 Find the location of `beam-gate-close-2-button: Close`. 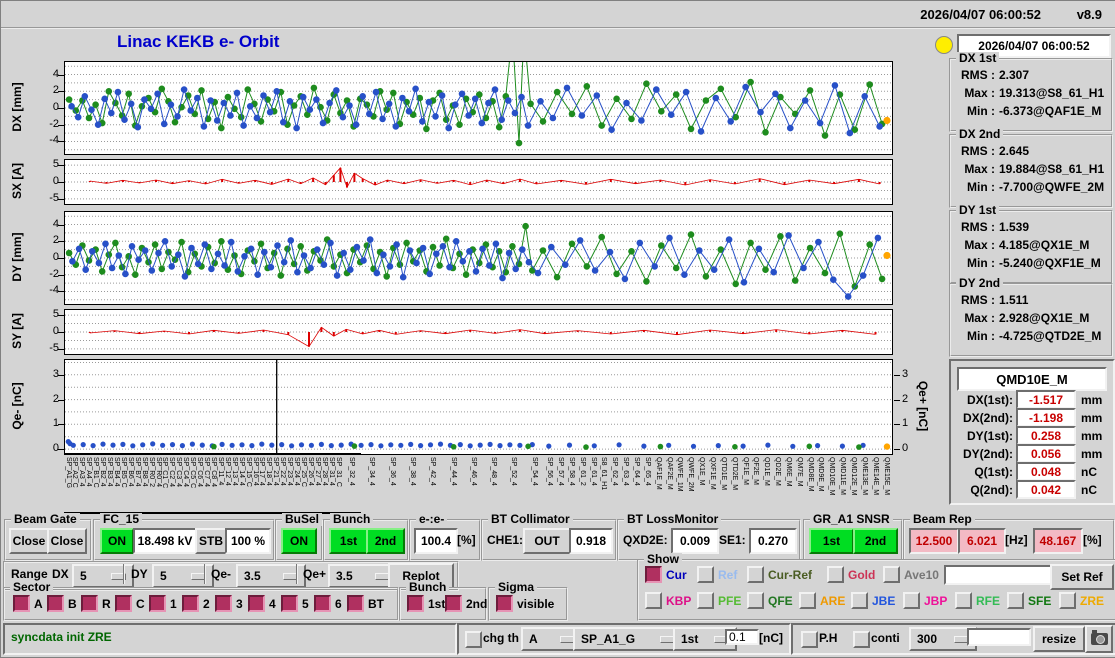

beam-gate-close-2-button: Close is located at coordinates (67, 541).